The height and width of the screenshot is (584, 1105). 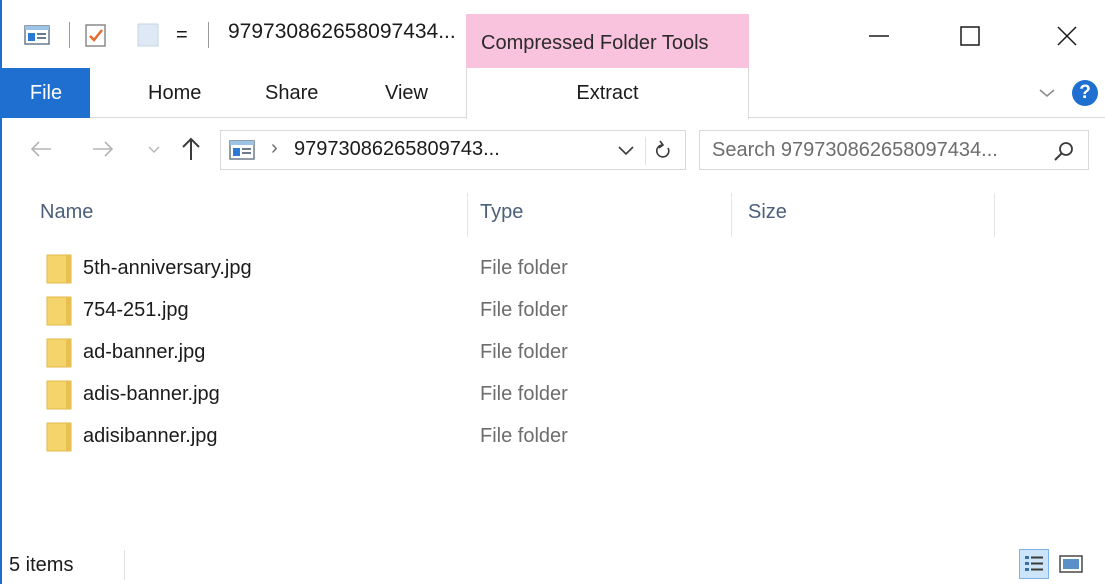 I want to click on customize-qa-dropdown: =, so click(x=182, y=35).